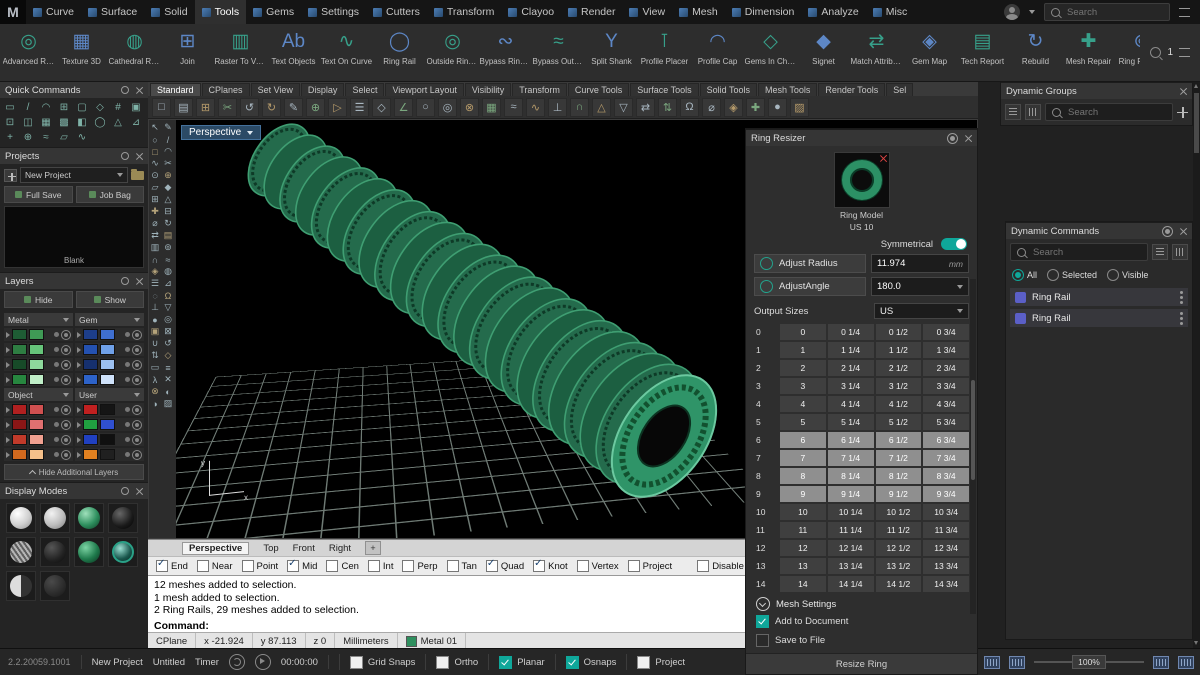  I want to click on menu-render: Render, so click(591, 12).